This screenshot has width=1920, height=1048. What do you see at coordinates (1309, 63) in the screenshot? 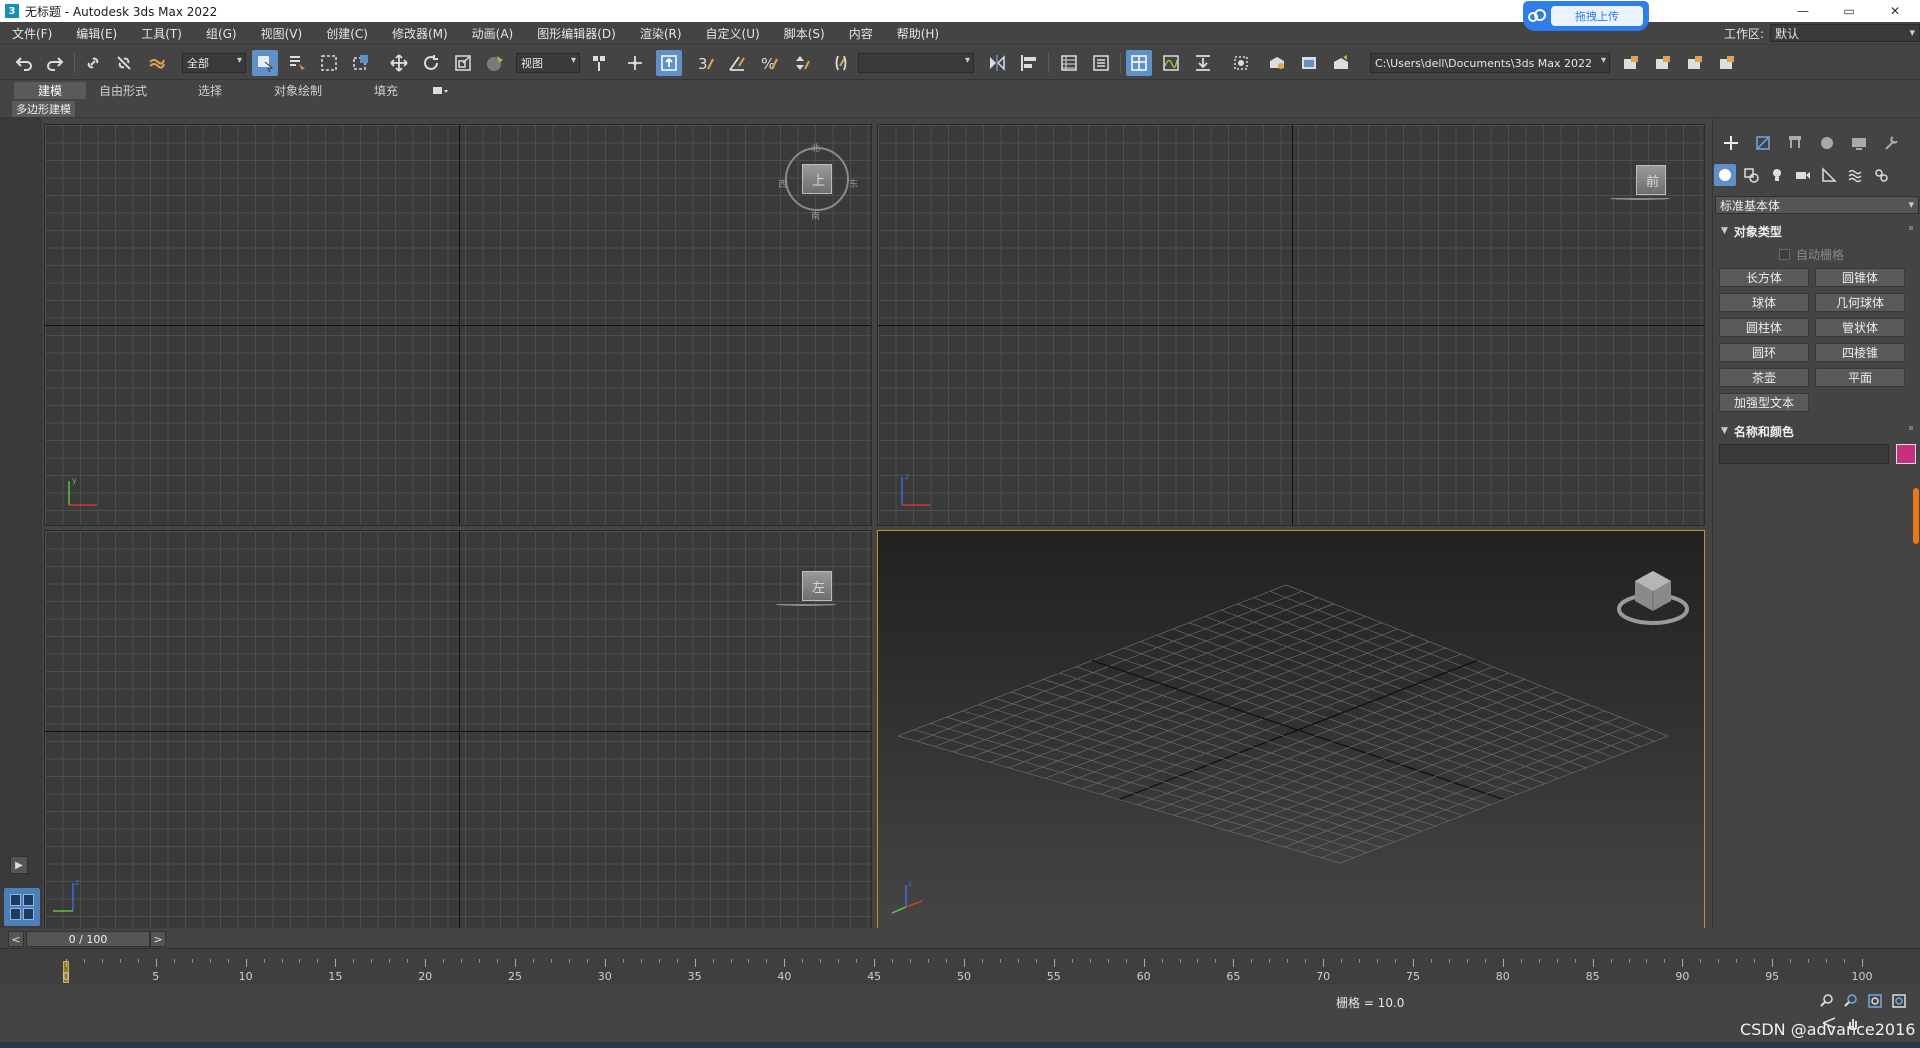
I see `rendered-frame-window-icon` at bounding box center [1309, 63].